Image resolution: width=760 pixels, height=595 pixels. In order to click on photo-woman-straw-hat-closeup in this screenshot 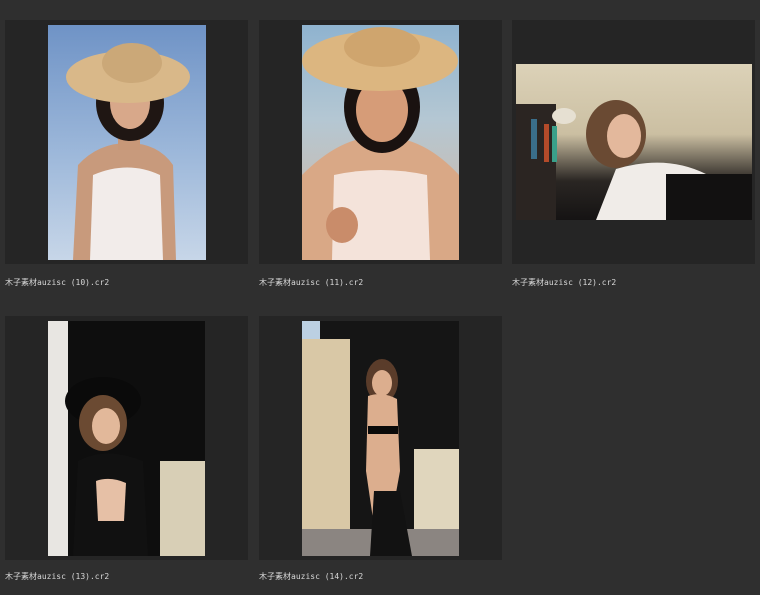, I will do `click(380, 142)`.